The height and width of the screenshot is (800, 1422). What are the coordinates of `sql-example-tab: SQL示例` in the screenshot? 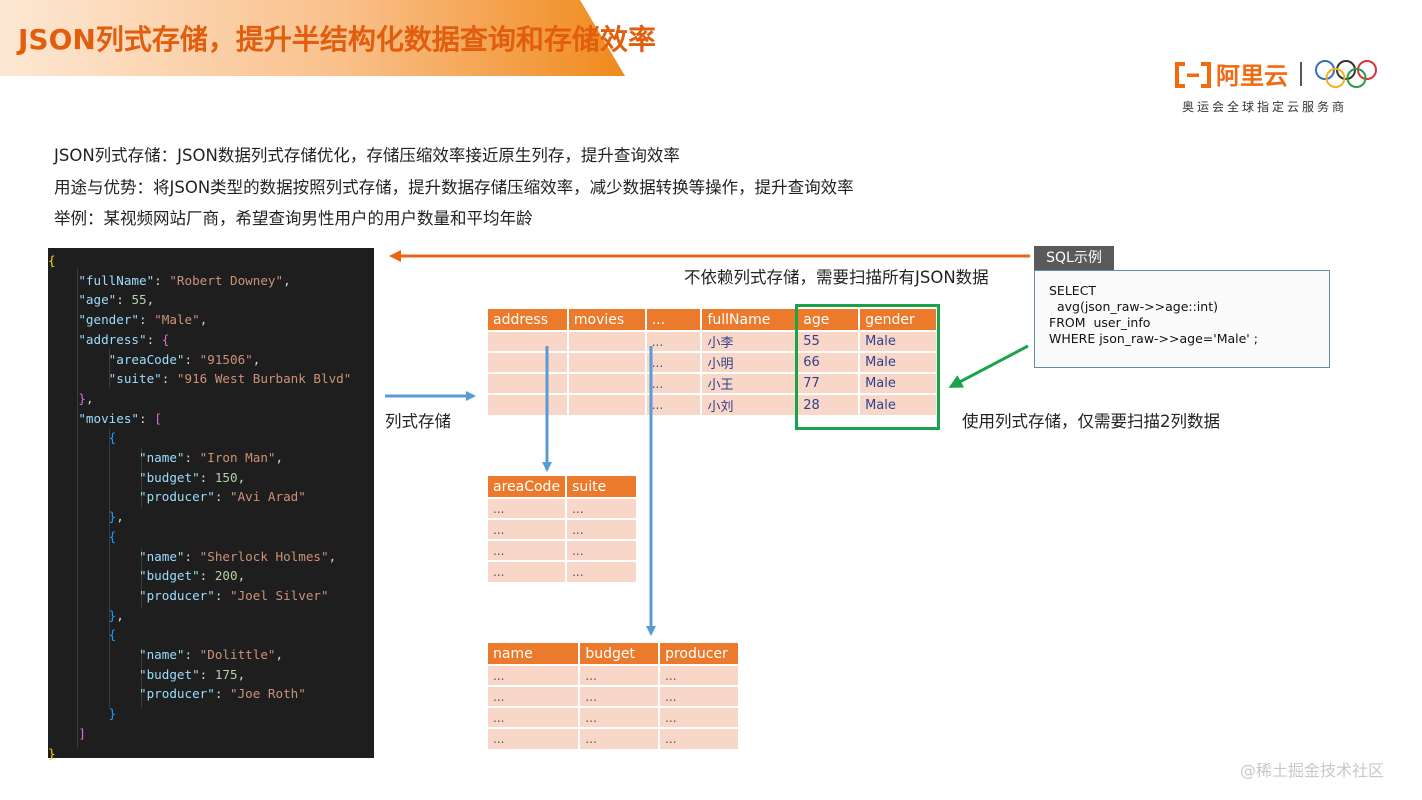 It's located at (1074, 258).